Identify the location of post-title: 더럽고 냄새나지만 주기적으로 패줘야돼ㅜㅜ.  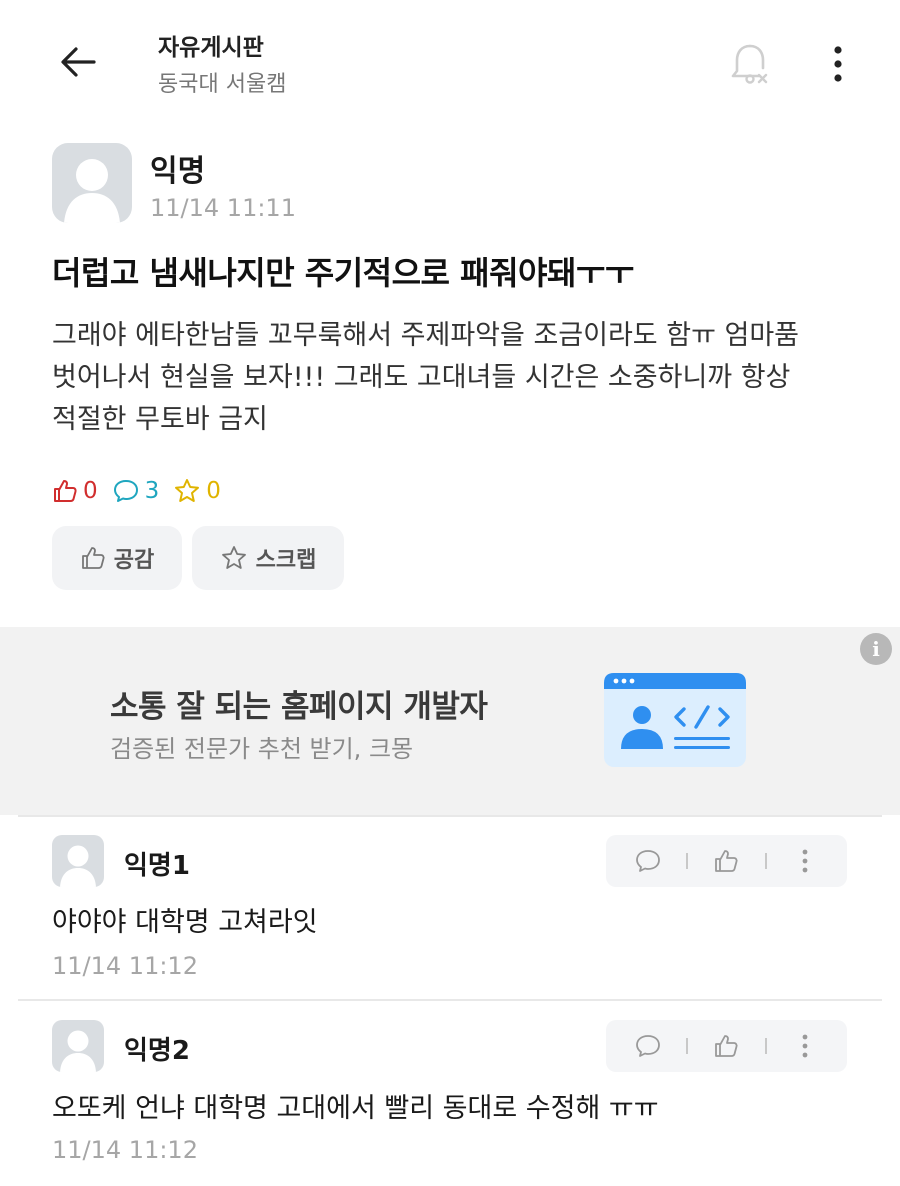
(343, 273).